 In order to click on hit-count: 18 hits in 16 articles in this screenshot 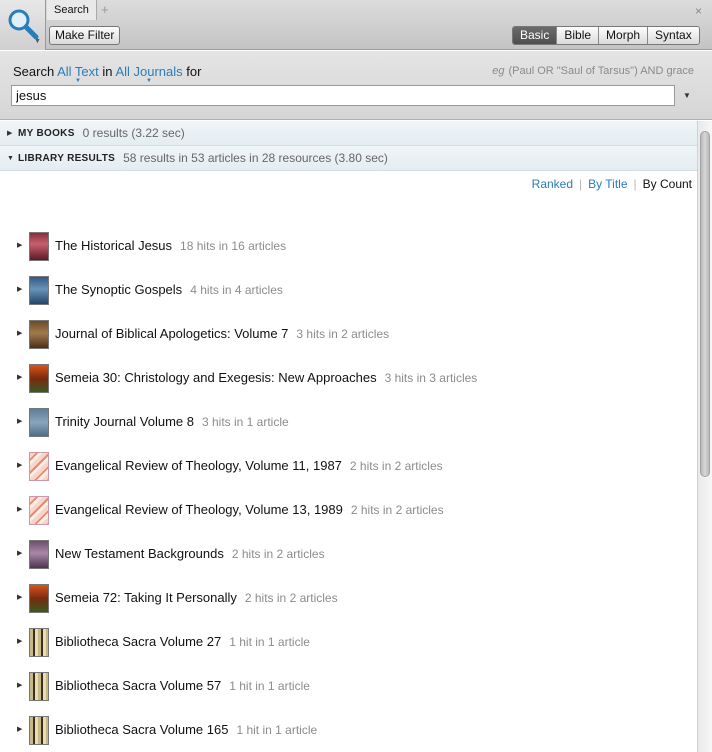, I will do `click(233, 246)`.